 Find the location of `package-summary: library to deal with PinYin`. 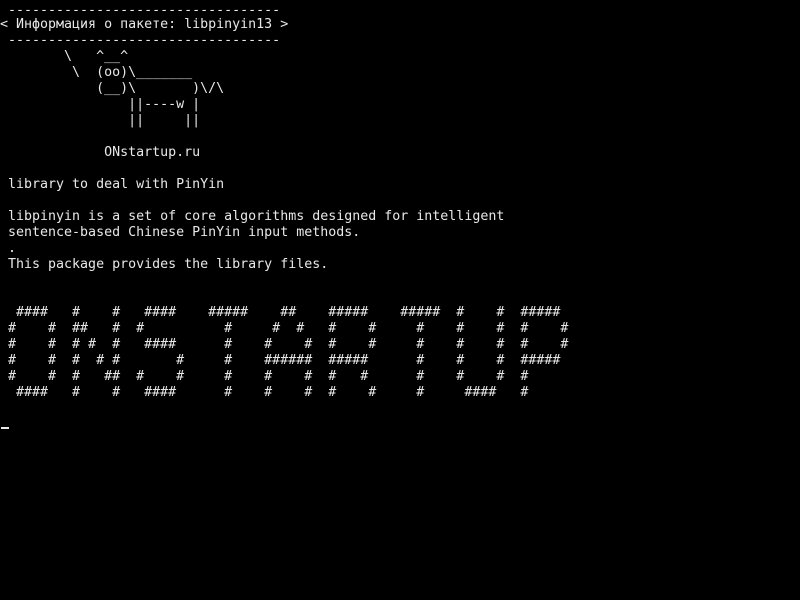

package-summary: library to deal with PinYin is located at coordinates (112, 184).